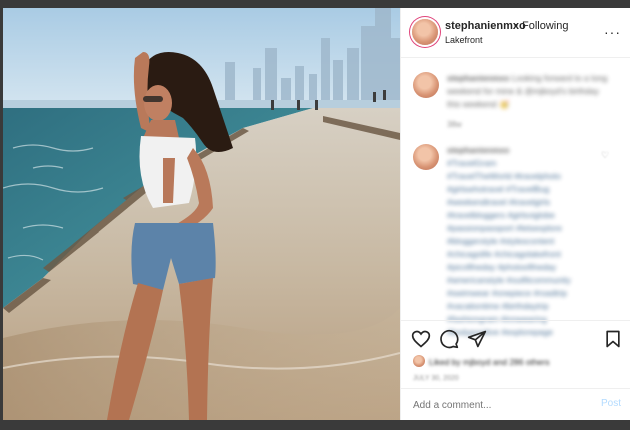 This screenshot has height=430, width=630. Describe the element at coordinates (477, 339) in the screenshot. I see `share-paper-plane-icon` at that location.